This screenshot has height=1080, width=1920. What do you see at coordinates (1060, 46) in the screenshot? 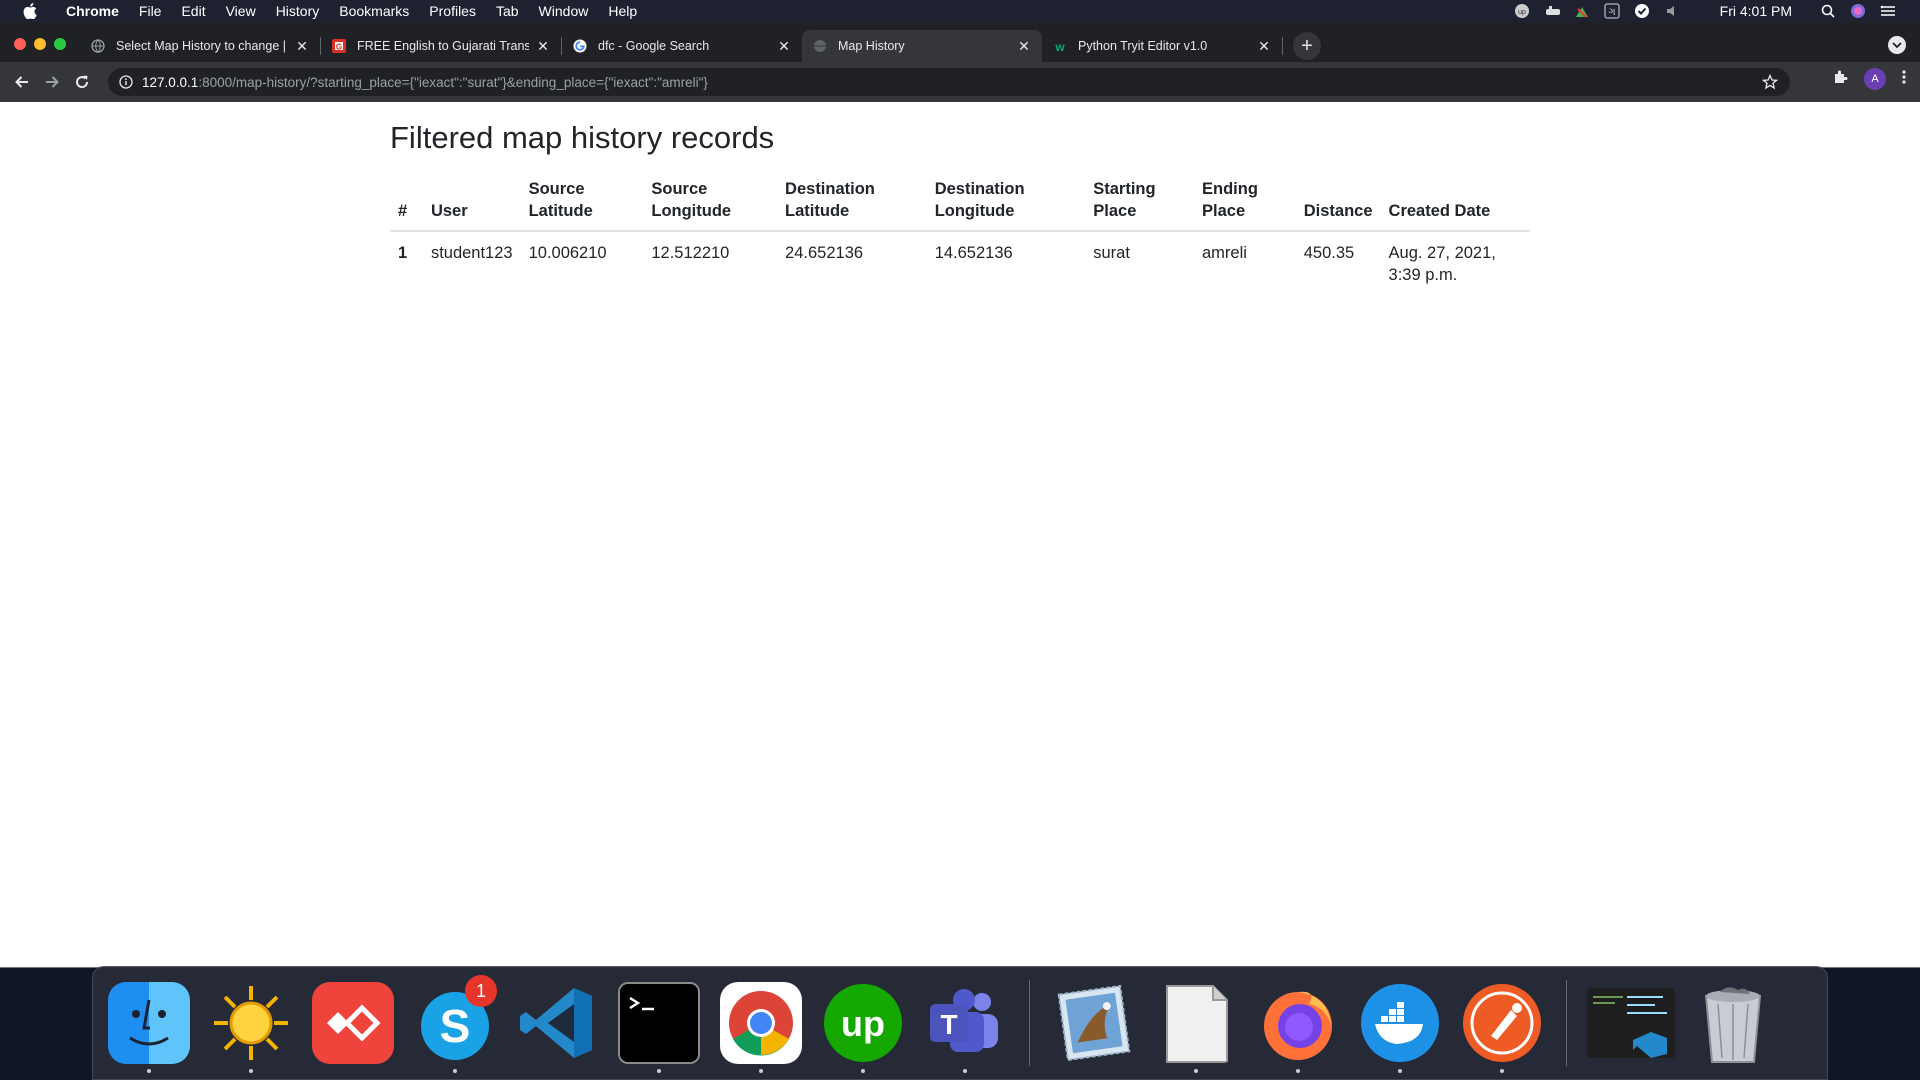
I see `w3schools-icon: w` at bounding box center [1060, 46].